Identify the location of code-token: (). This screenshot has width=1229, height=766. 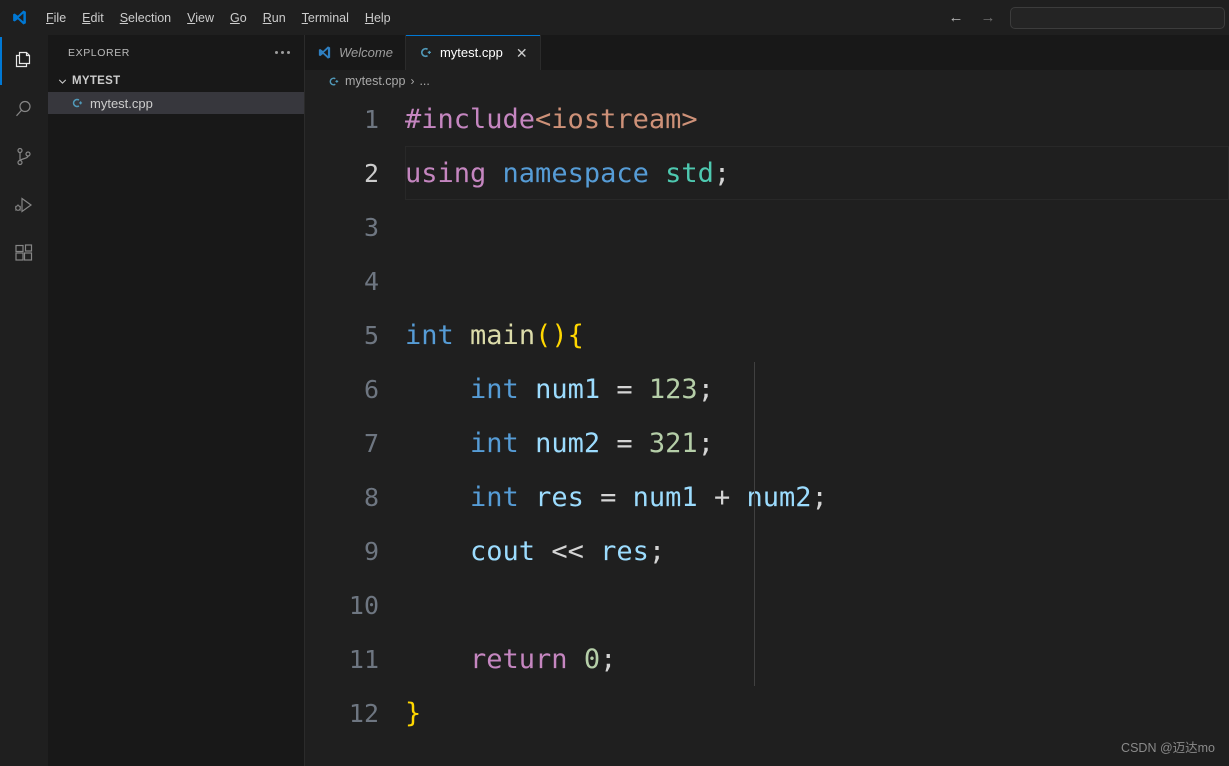
(551, 335).